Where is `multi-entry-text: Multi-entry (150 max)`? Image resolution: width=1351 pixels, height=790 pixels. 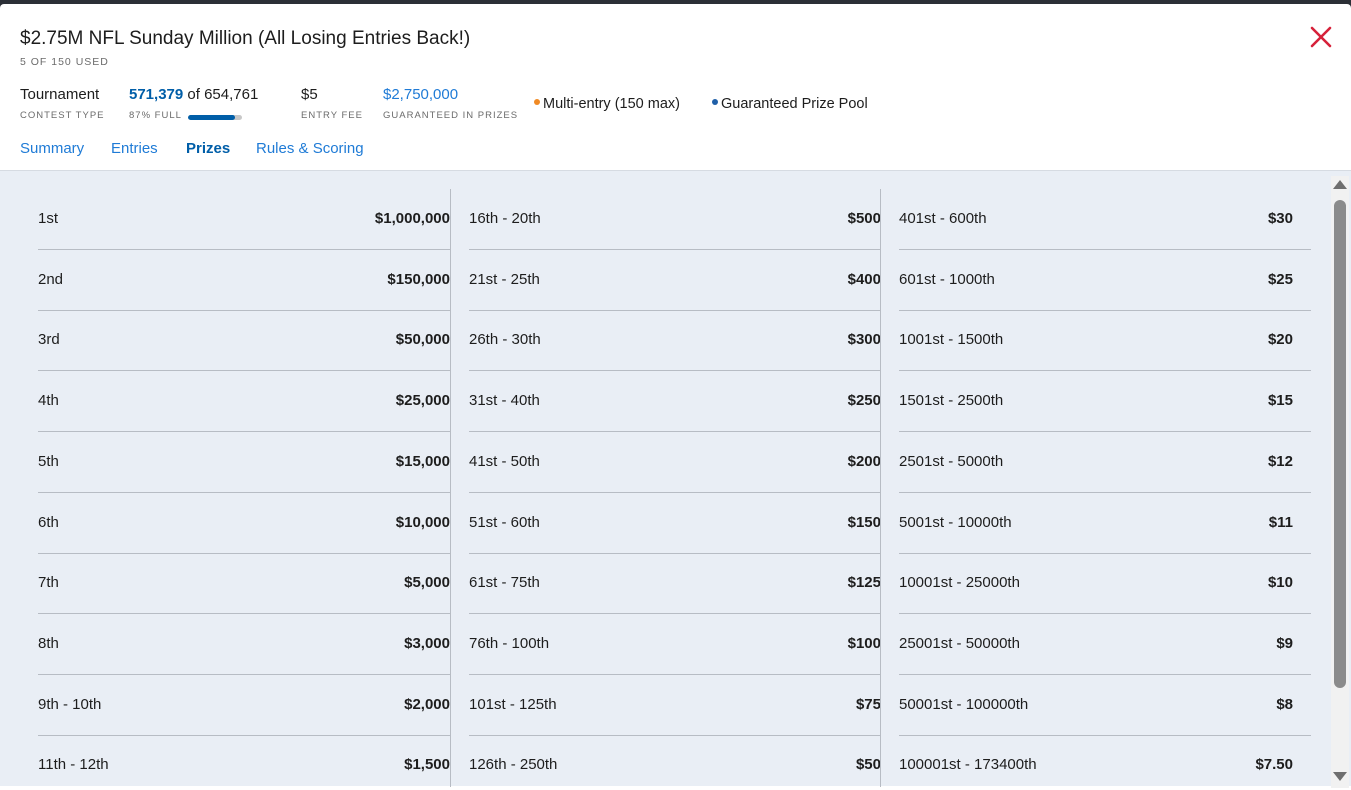
multi-entry-text: Multi-entry (150 max) is located at coordinates (611, 104).